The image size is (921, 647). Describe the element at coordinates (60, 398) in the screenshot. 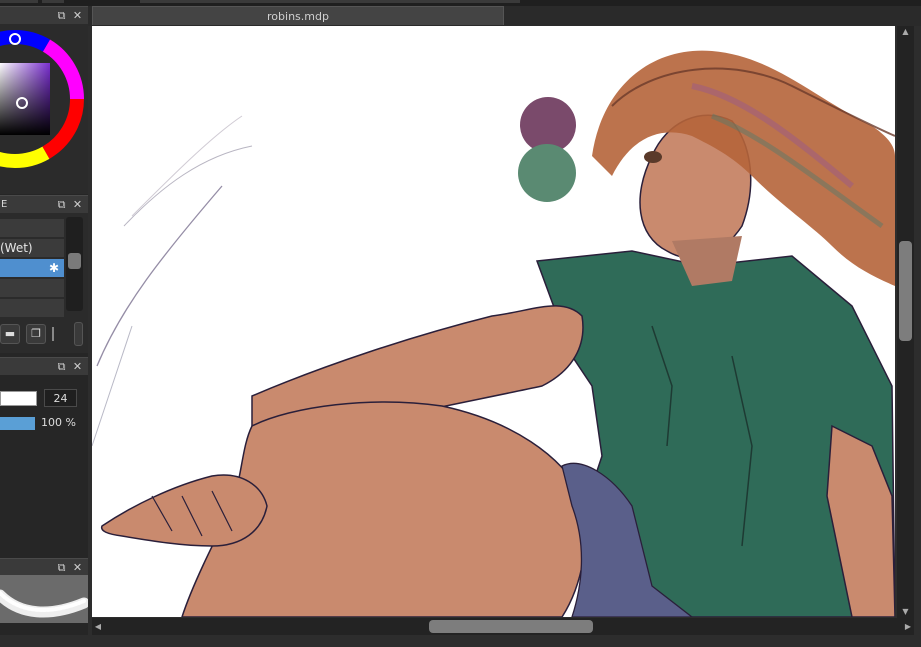

I see `brush-size-input: 24` at that location.